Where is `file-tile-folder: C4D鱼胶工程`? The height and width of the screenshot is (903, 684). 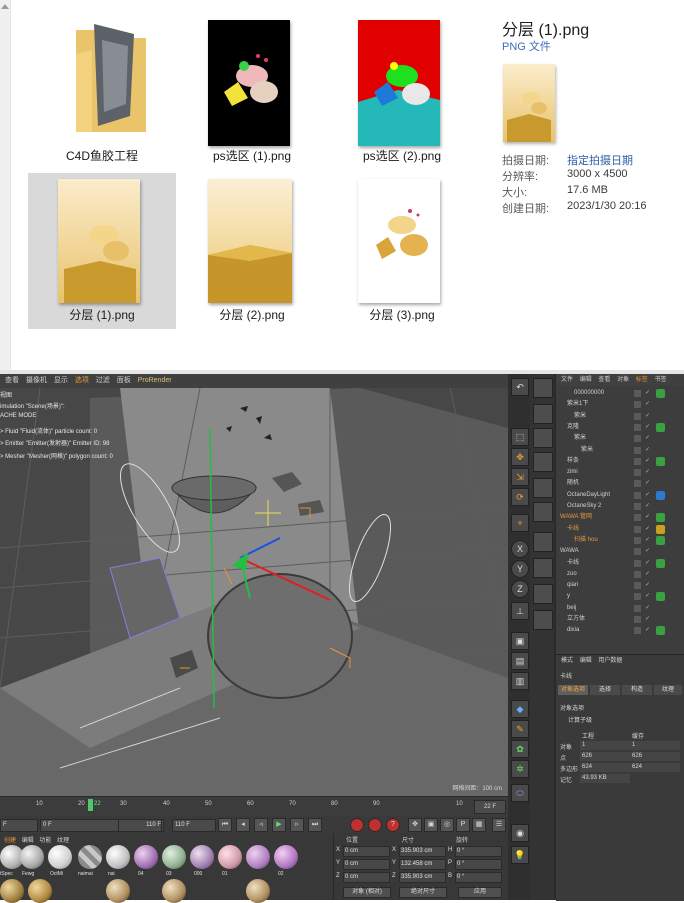
file-tile-folder: C4D鱼胶工程 is located at coordinates (102, 92).